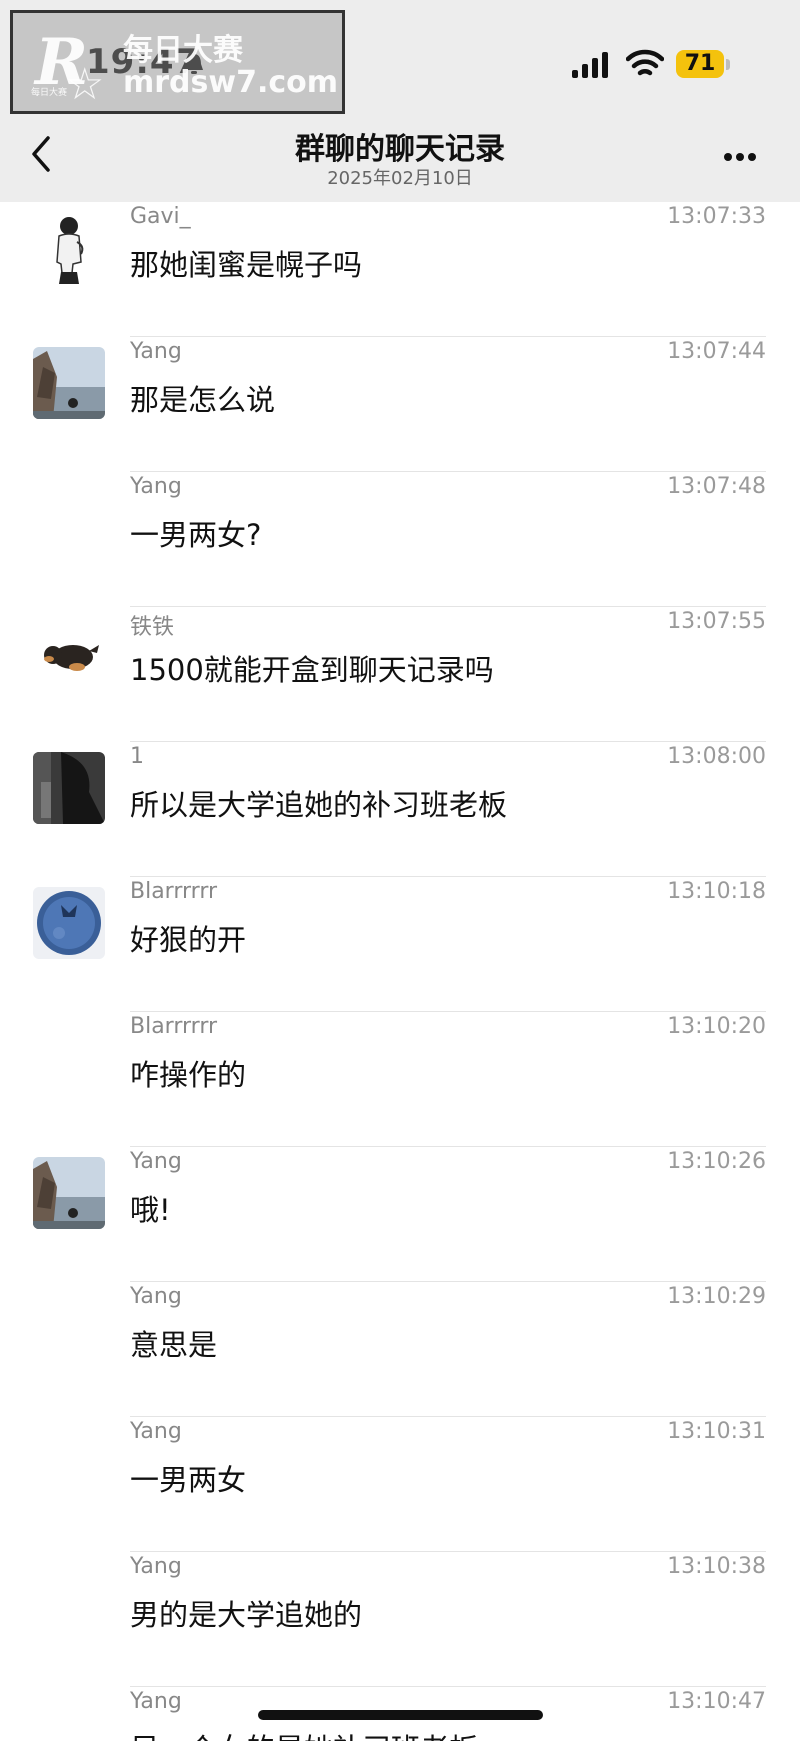  I want to click on message-text: 那她闺蜜是幌子吗, so click(246, 265).